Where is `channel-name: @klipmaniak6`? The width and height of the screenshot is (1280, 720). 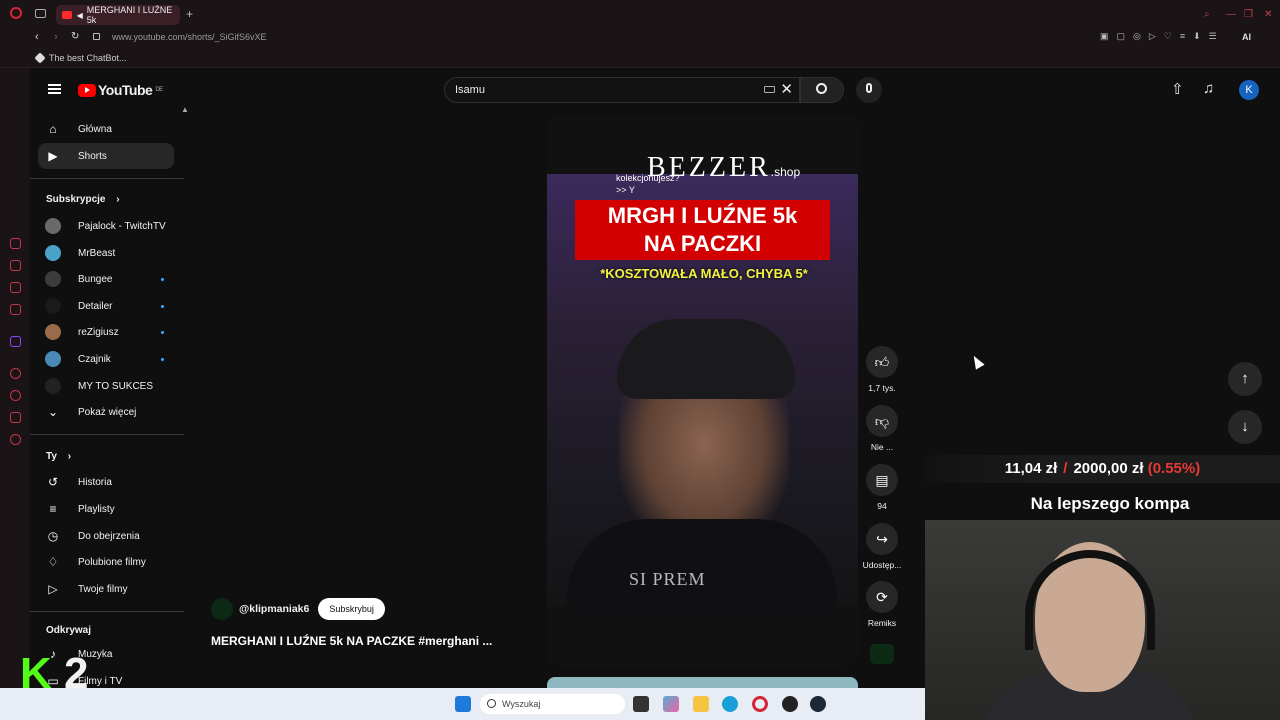
channel-name: @klipmaniak6 is located at coordinates (274, 609).